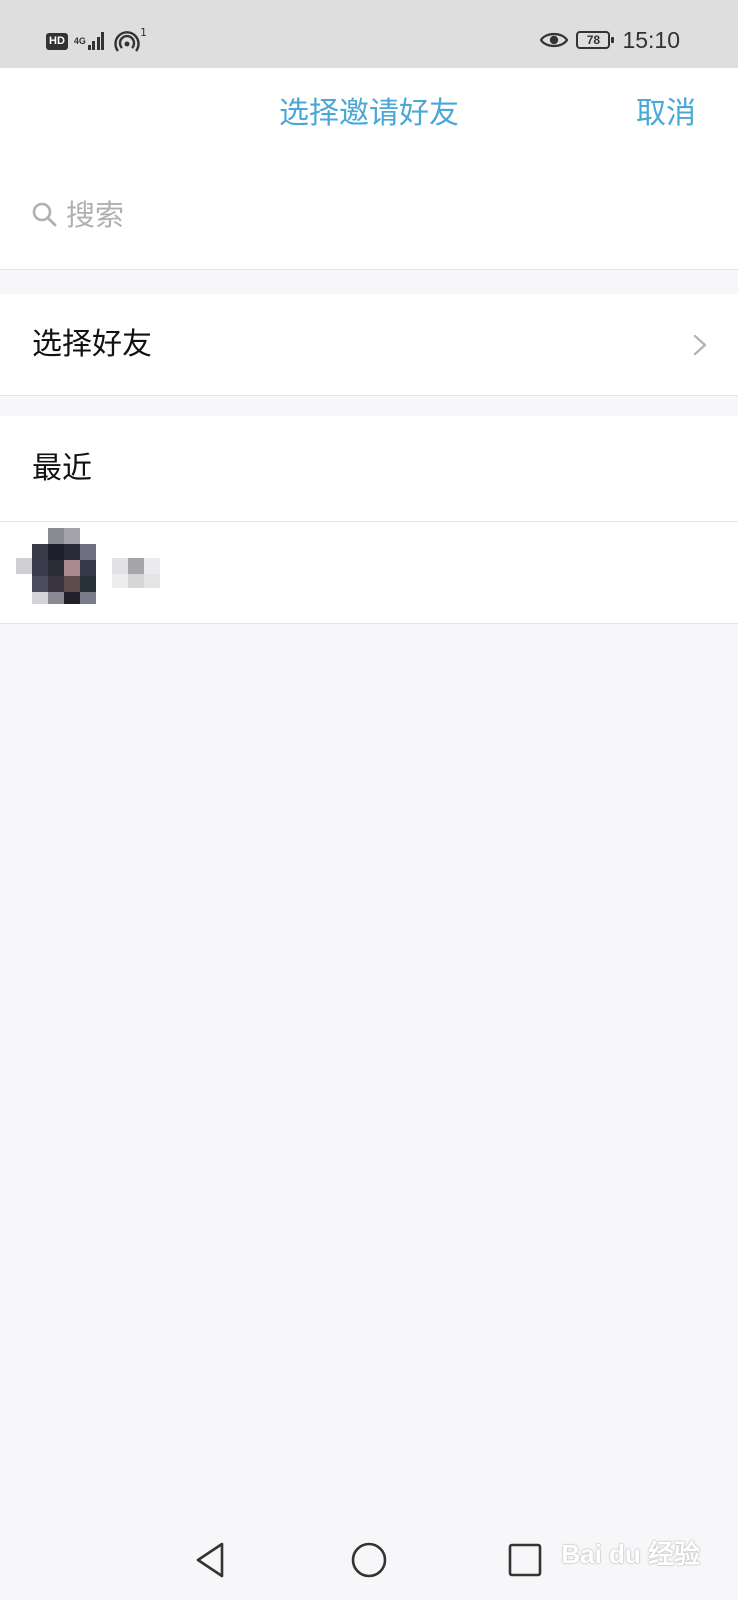  I want to click on search-input, so click(376, 215).